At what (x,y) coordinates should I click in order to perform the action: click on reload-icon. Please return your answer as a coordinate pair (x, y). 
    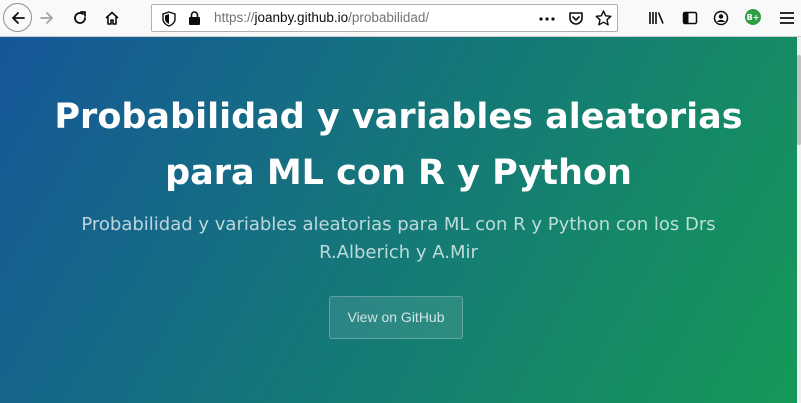
    Looking at the image, I should click on (80, 17).